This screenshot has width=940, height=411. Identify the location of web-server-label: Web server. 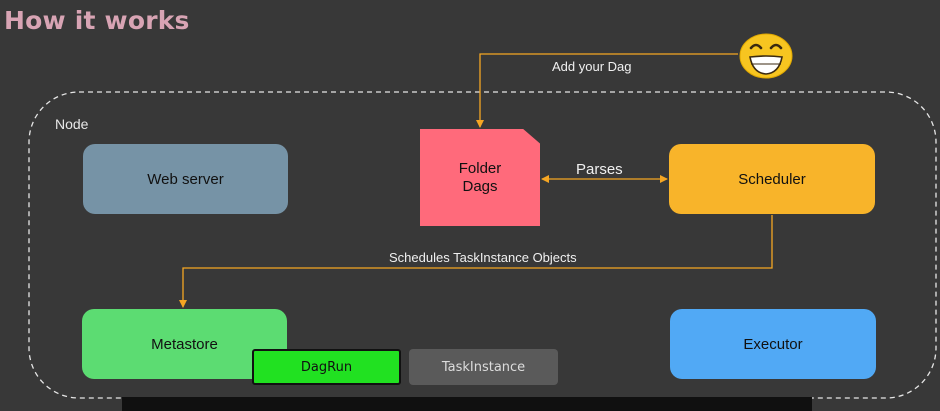
(185, 179).